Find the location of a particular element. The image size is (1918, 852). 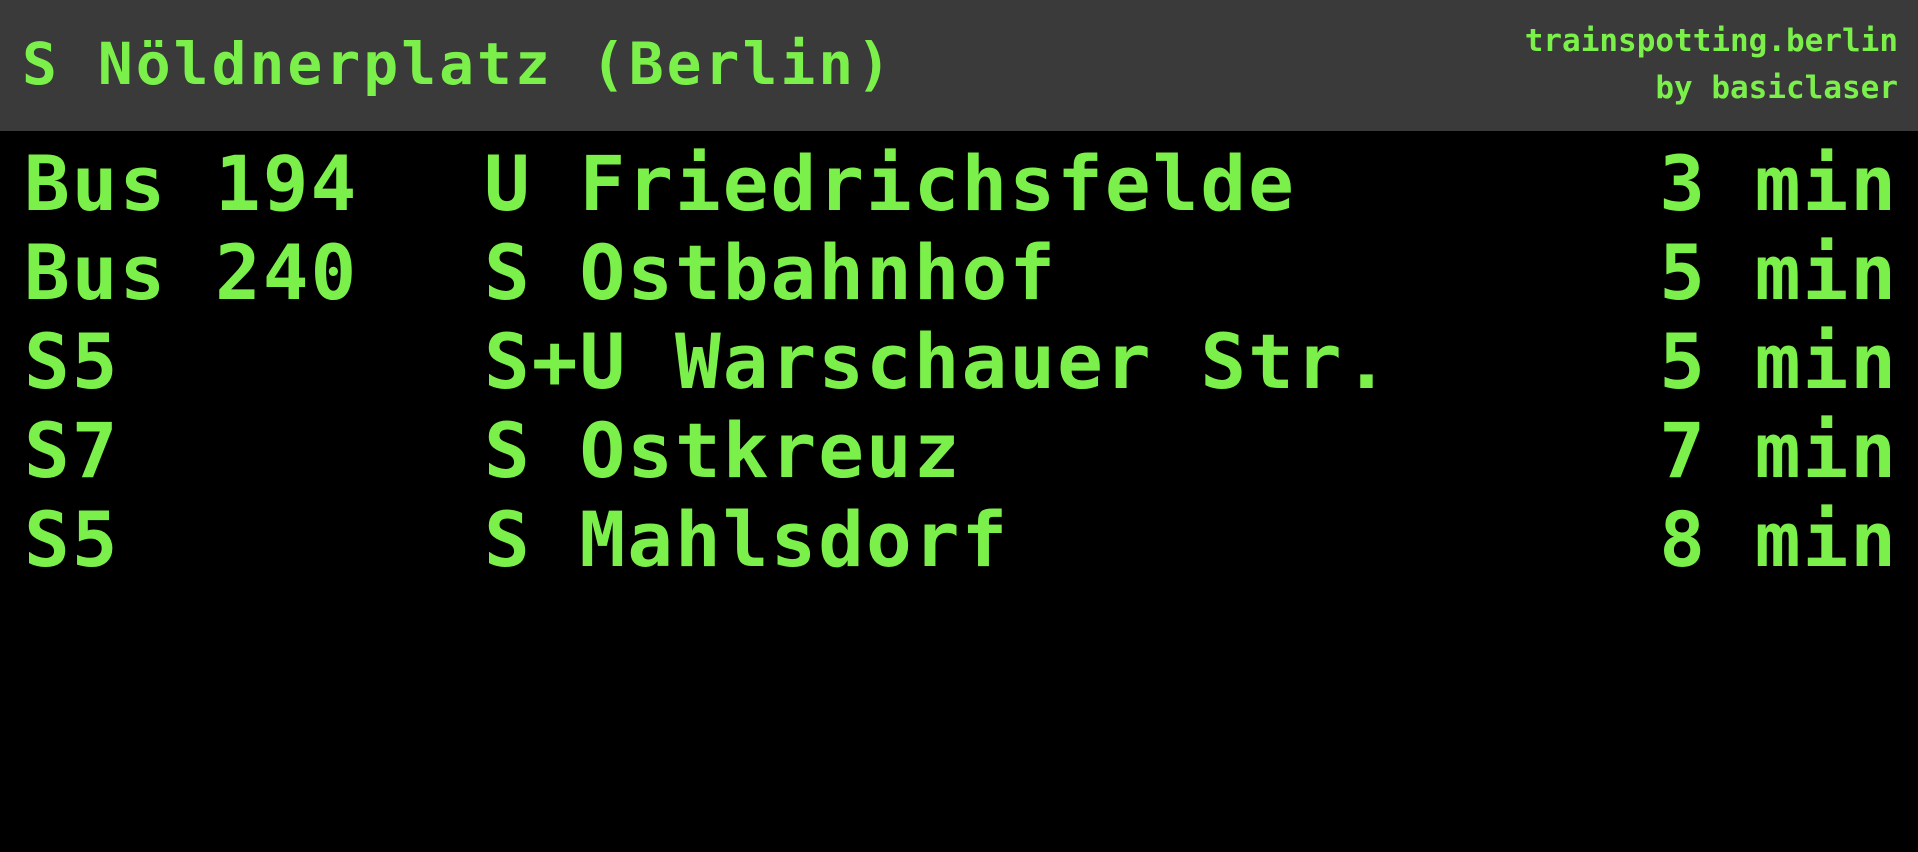

departure-time: 3 min is located at coordinates (1778, 183).